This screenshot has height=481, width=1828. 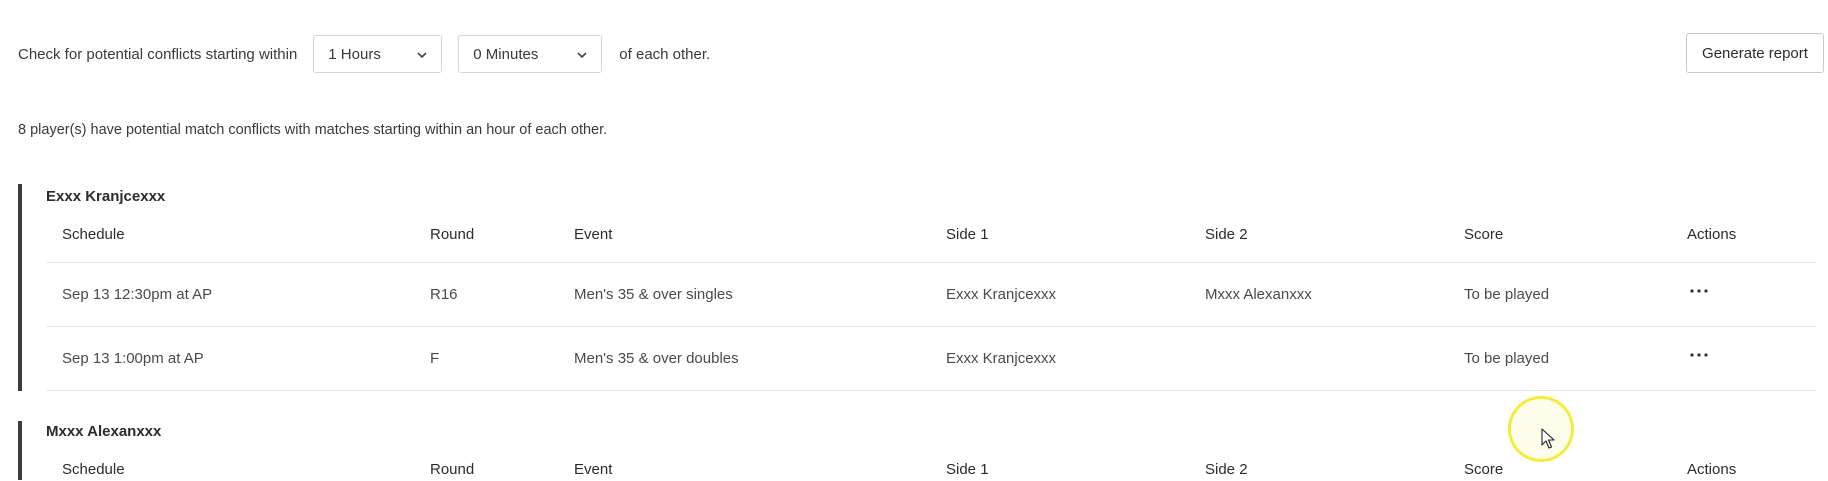 I want to click on minutes-select: 0 Minutes, so click(x=530, y=54).